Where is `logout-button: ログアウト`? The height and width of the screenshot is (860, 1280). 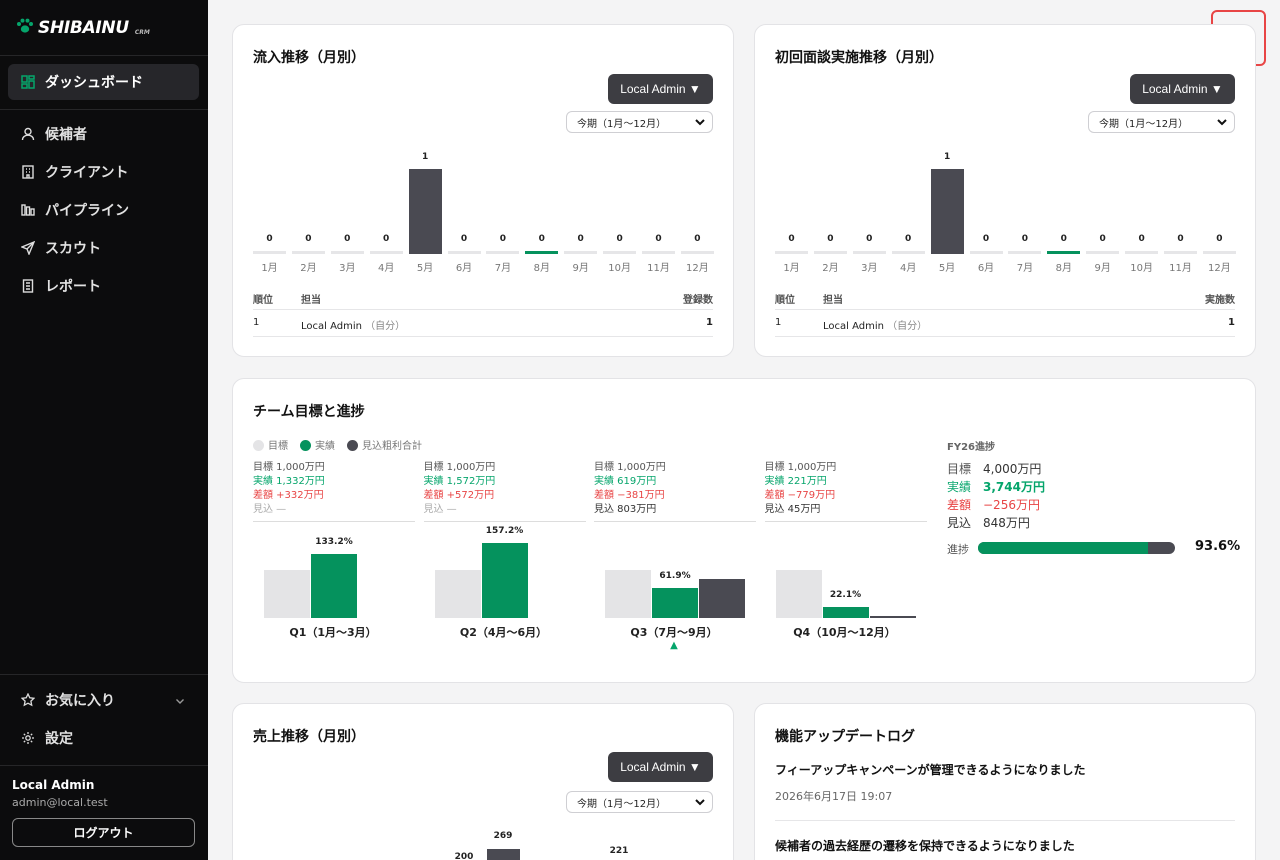
logout-button: ログアウト is located at coordinates (103, 832).